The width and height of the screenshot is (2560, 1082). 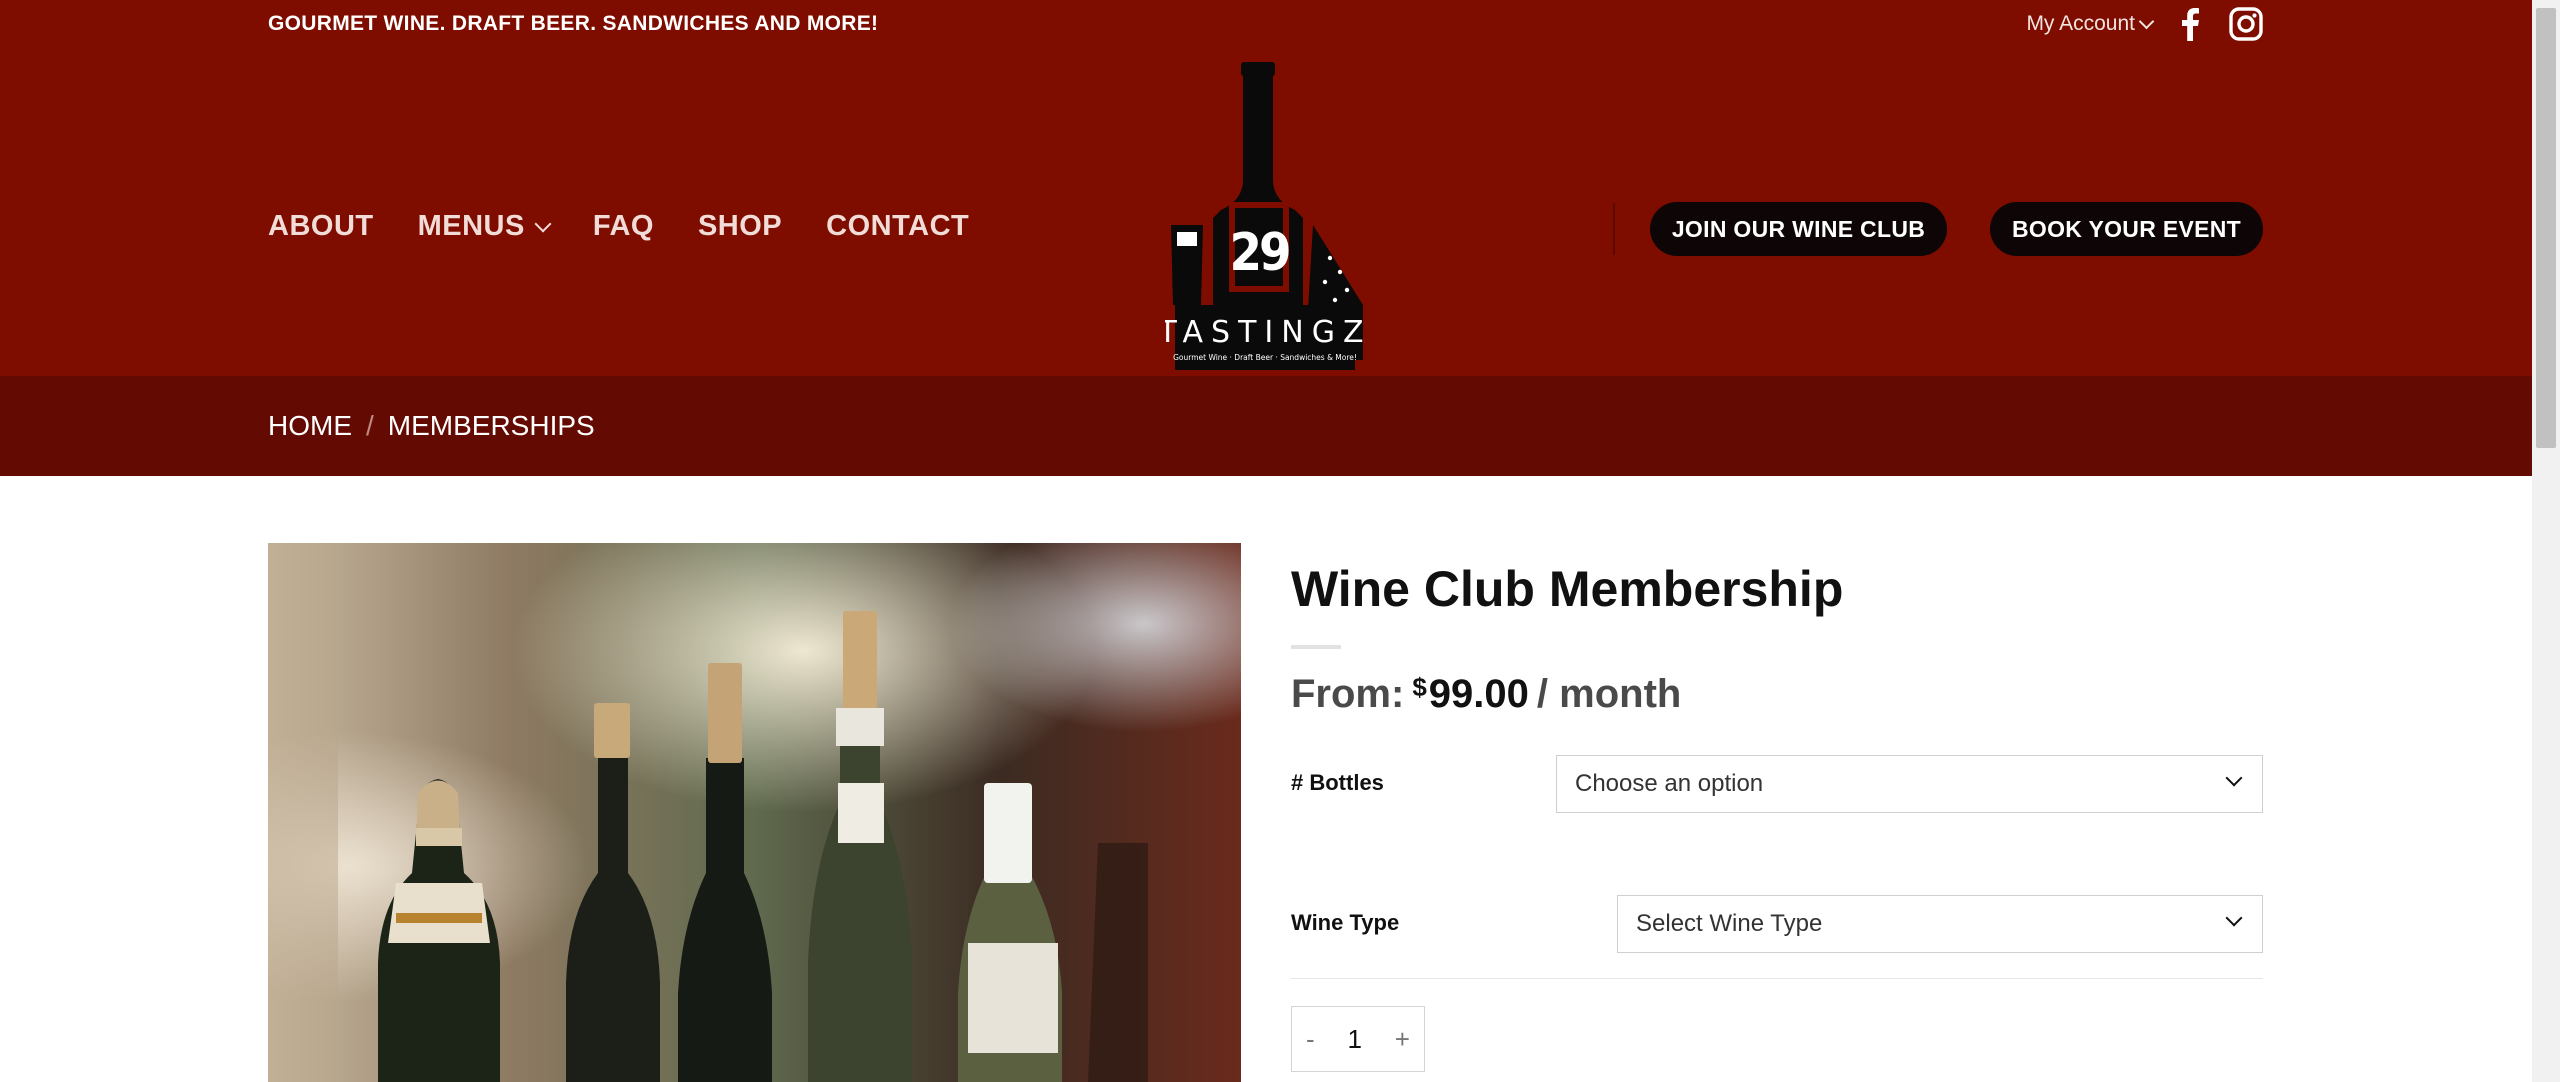 I want to click on book-event-button: BOOK YOUR EVENT, so click(x=2126, y=229).